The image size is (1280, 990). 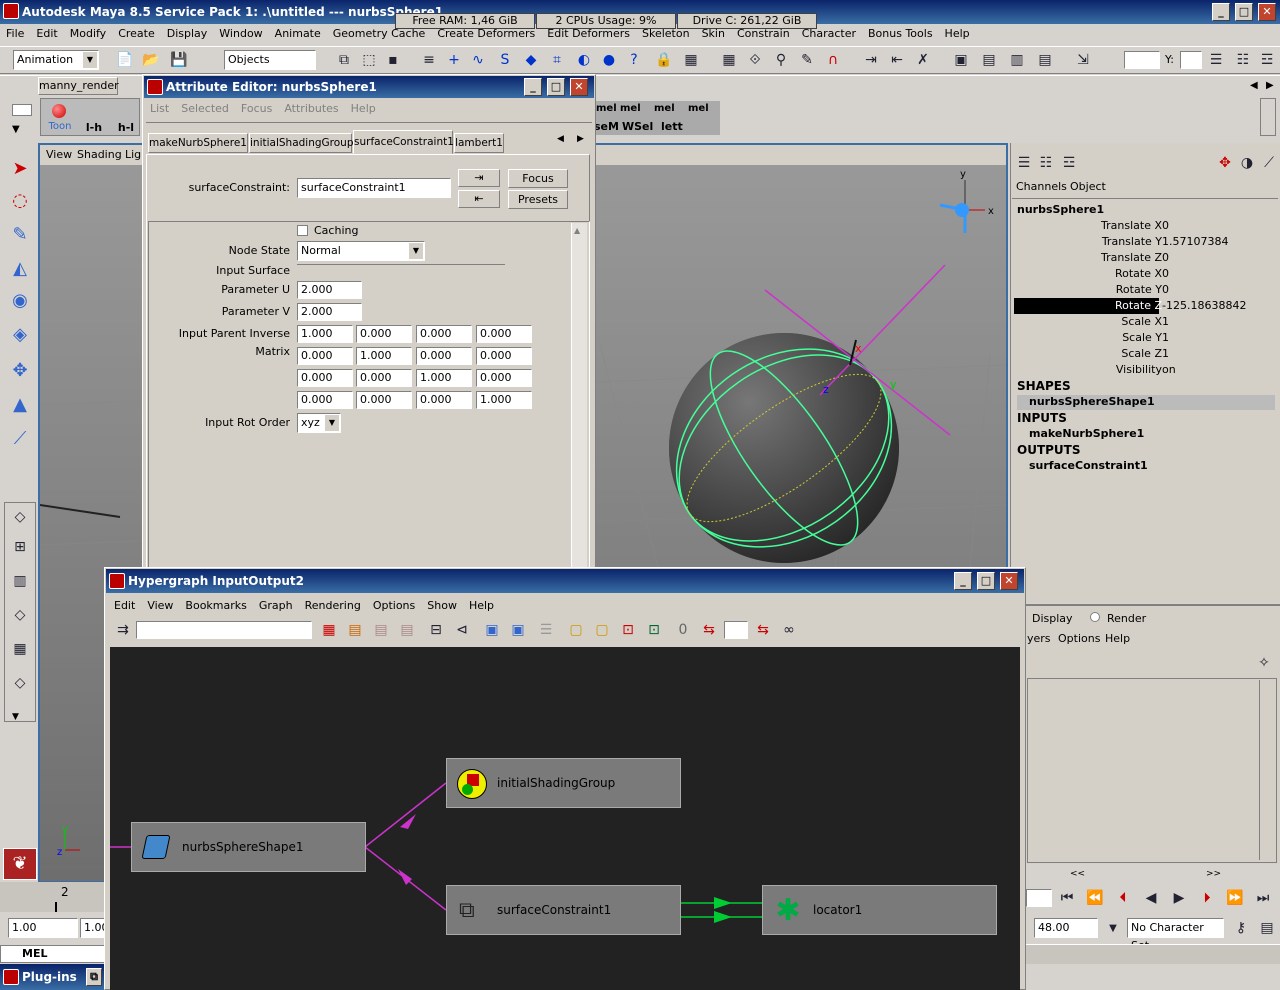 What do you see at coordinates (1017, 60) in the screenshot?
I see `dope-sheet-icon: ▥` at bounding box center [1017, 60].